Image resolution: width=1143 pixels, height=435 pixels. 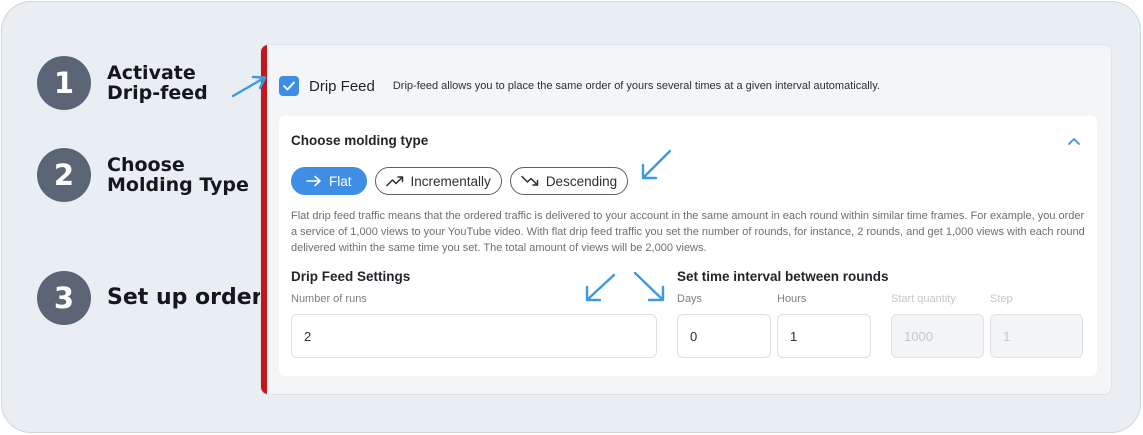 I want to click on molding-type-group: Flat Incrementally Descending, so click(x=463, y=181).